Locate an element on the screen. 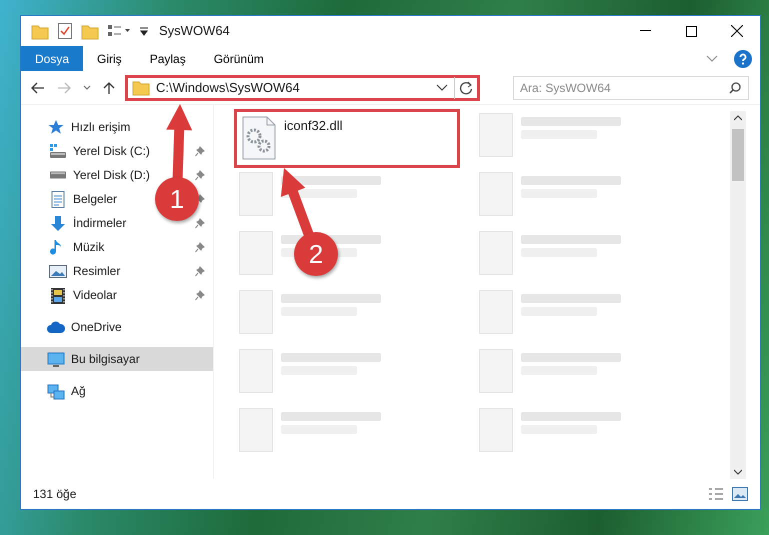  scroll-up-icon is located at coordinates (738, 118).